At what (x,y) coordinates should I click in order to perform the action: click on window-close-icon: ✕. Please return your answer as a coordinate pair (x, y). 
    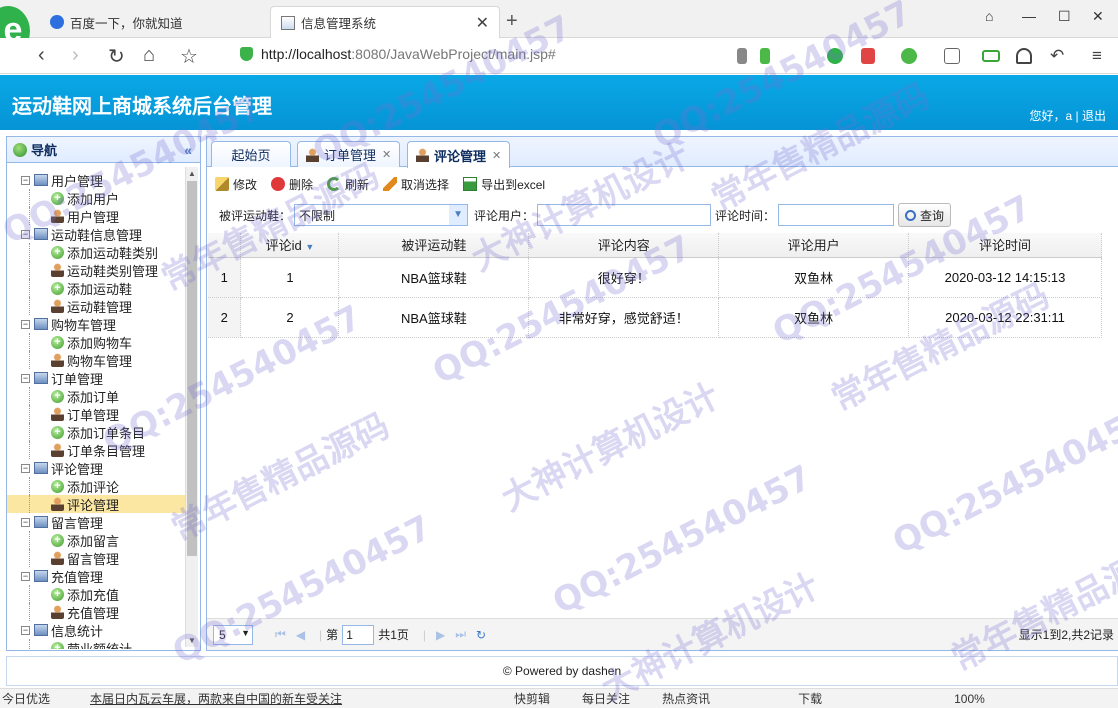
    Looking at the image, I should click on (1098, 16).